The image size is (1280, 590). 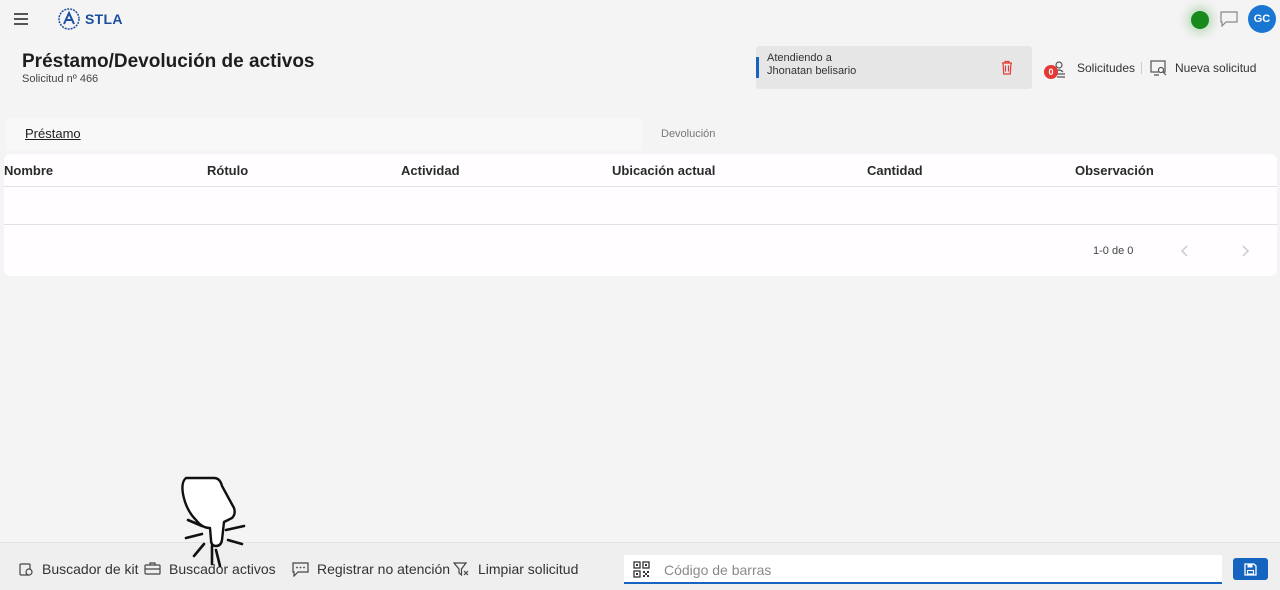 I want to click on register-no-attention-label: Registrar no atención, so click(x=384, y=569).